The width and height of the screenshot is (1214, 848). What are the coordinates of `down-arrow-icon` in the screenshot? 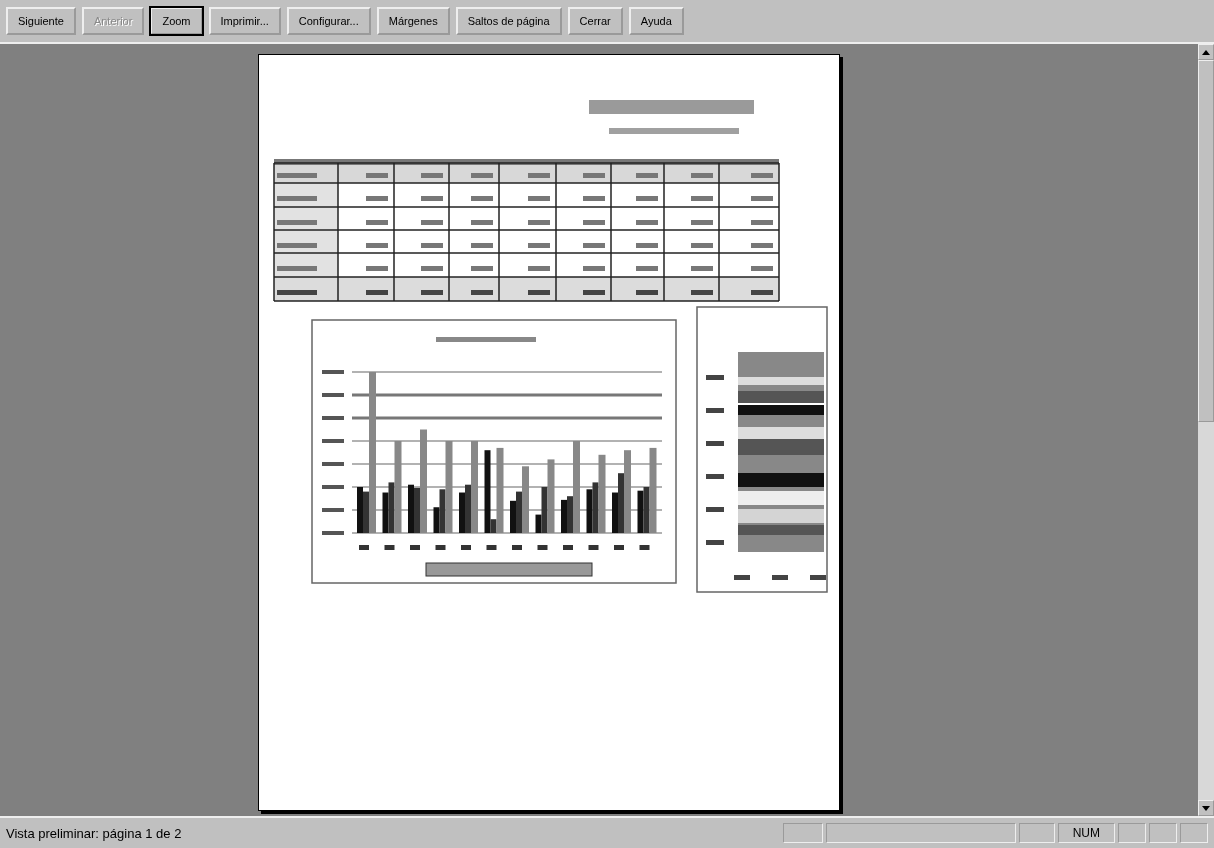 It's located at (1206, 808).